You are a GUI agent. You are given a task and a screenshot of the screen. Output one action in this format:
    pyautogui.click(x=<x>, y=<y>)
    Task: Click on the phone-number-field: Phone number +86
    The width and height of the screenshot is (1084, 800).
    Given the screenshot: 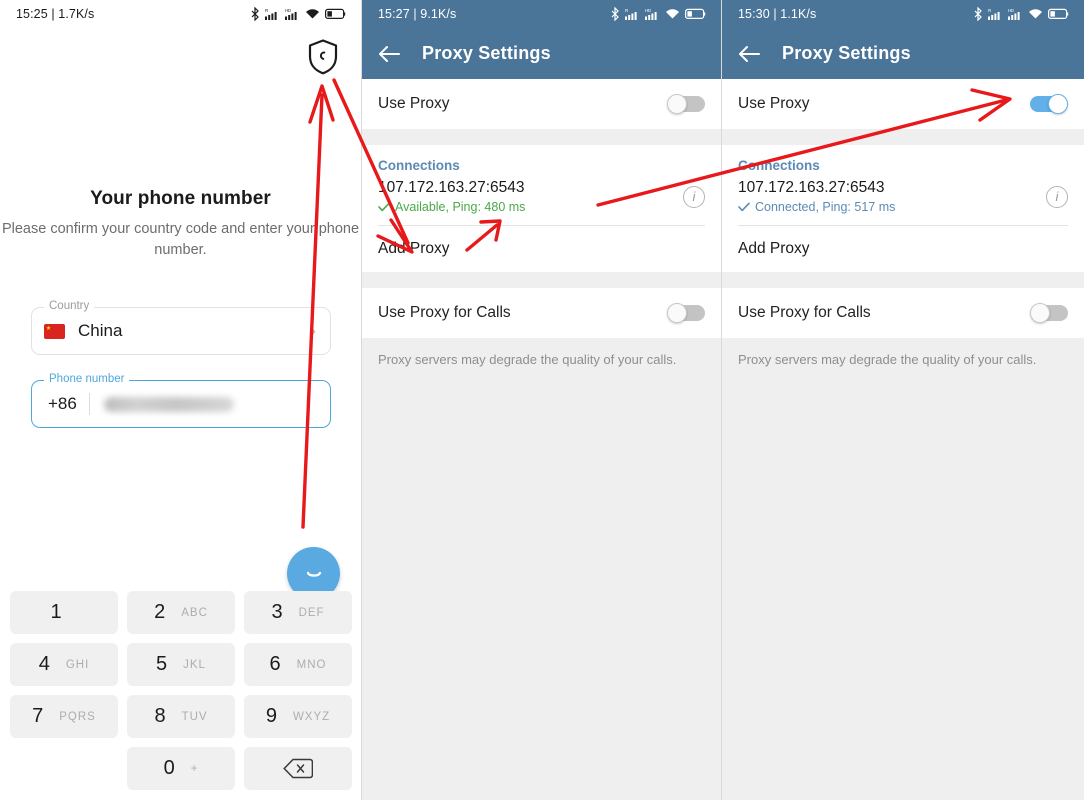 What is the action you would take?
    pyautogui.click(x=181, y=400)
    